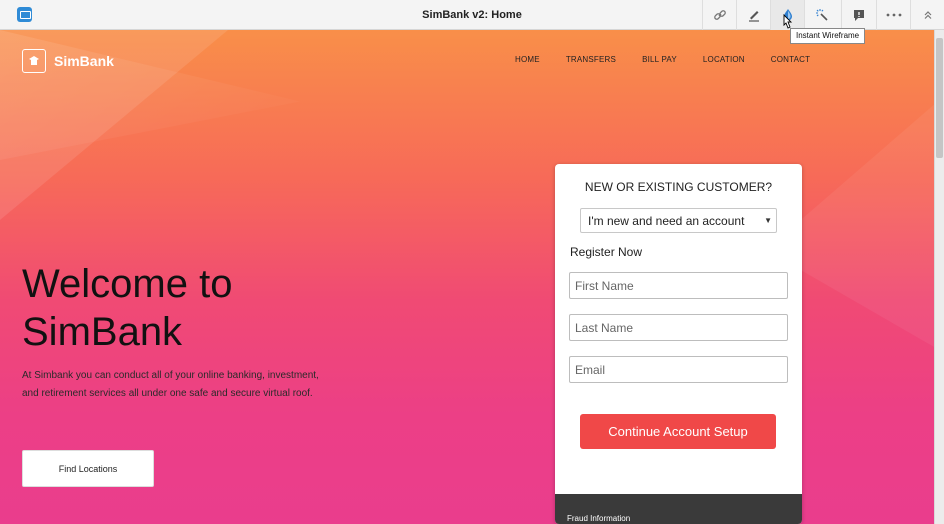  I want to click on caret-down-icon: ▼, so click(768, 220).